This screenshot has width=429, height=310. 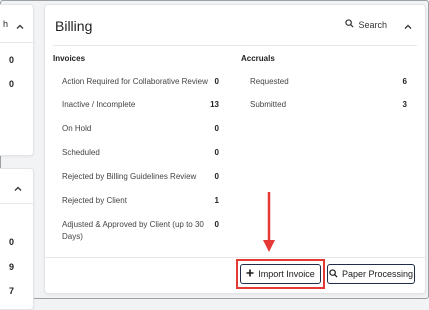 What do you see at coordinates (76, 128) in the screenshot?
I see `invoice-row-label: On Hold` at bounding box center [76, 128].